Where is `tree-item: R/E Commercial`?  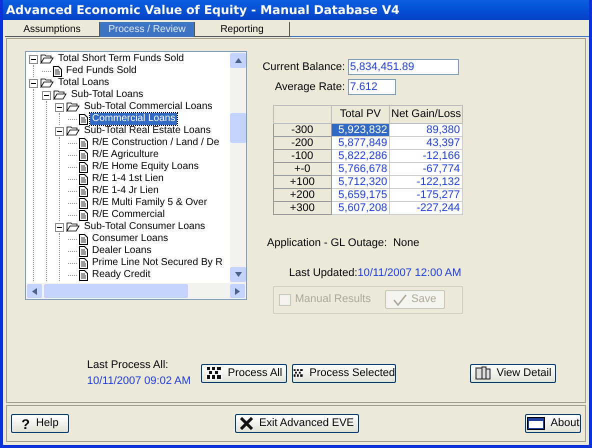 tree-item: R/E Commercial is located at coordinates (128, 215).